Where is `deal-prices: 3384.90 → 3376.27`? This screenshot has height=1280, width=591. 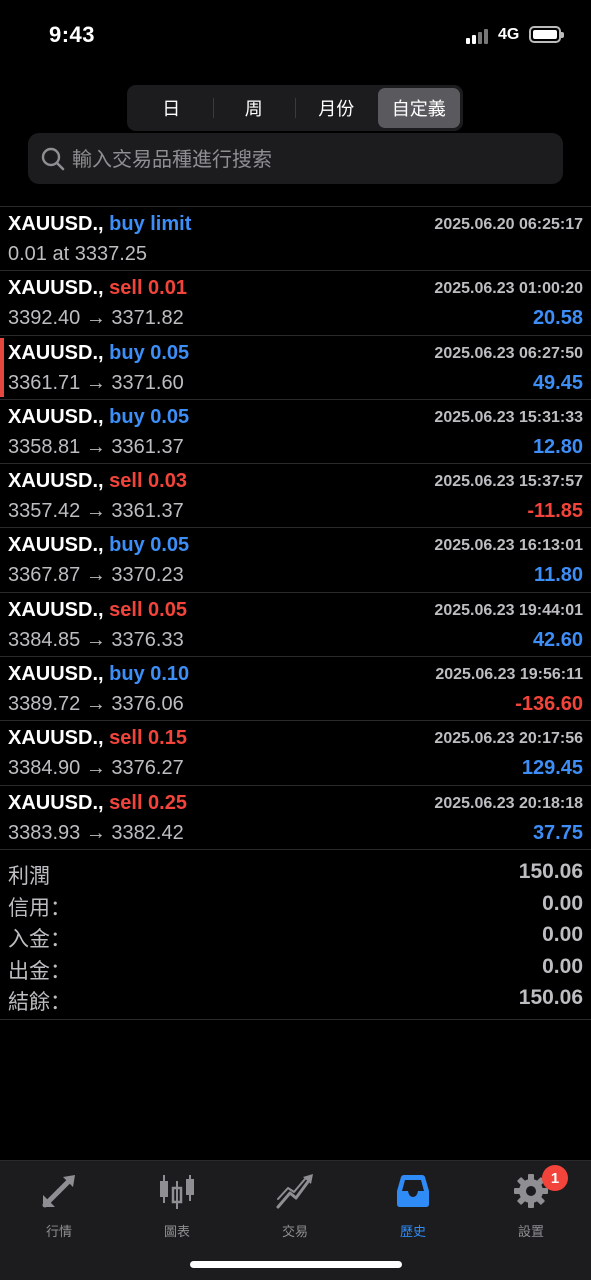
deal-prices: 3384.90 → 3376.27 is located at coordinates (96, 768).